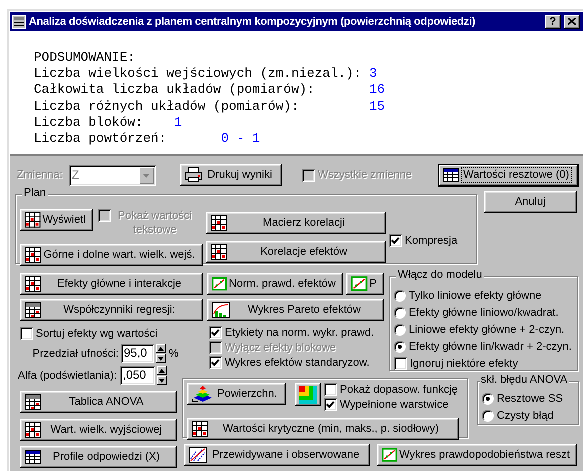 The height and width of the screenshot is (471, 583). What do you see at coordinates (431, 240) in the screenshot?
I see `checkbox-label: Kompresja` at bounding box center [431, 240].